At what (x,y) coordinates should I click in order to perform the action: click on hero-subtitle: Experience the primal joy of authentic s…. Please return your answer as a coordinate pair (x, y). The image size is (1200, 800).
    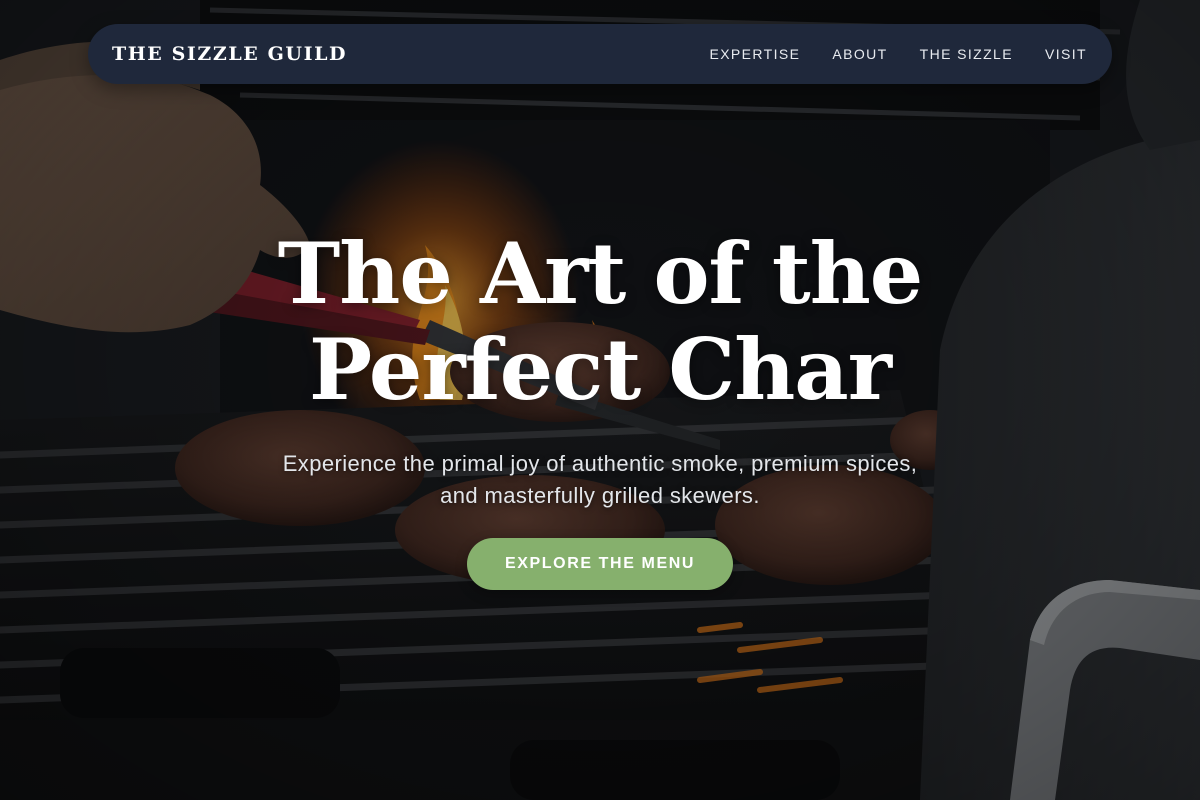
    Looking at the image, I should click on (600, 479).